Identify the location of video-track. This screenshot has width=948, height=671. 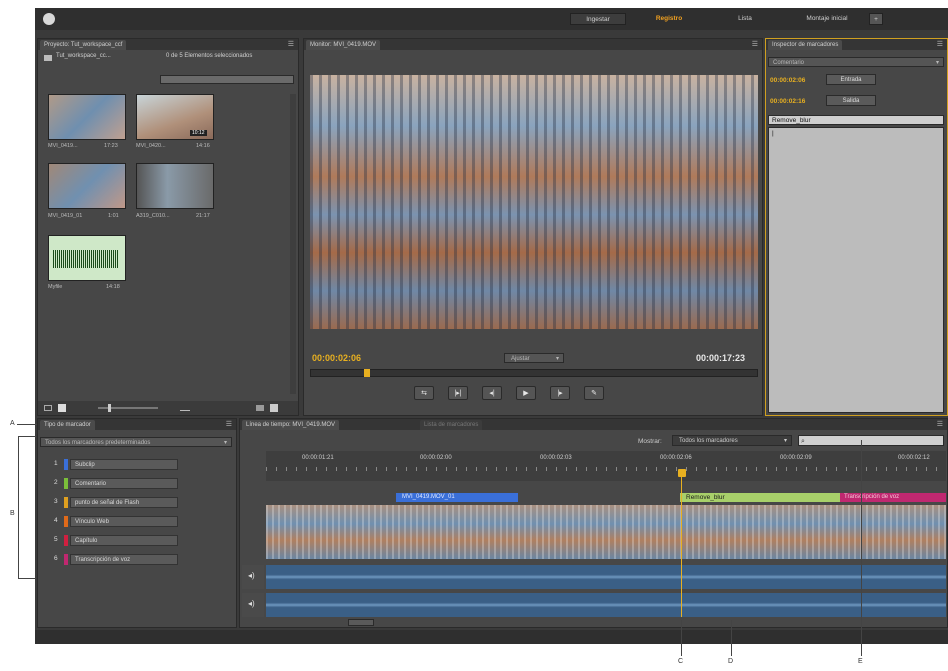
(606, 532).